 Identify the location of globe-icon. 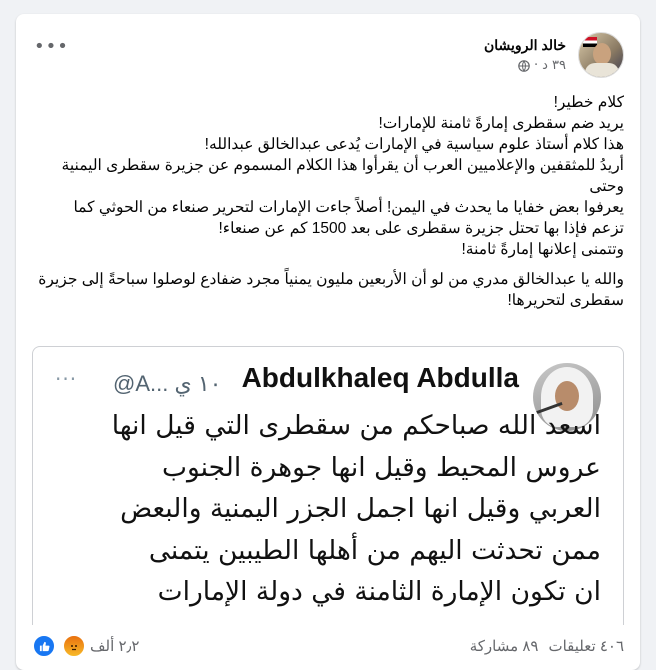
(524, 65).